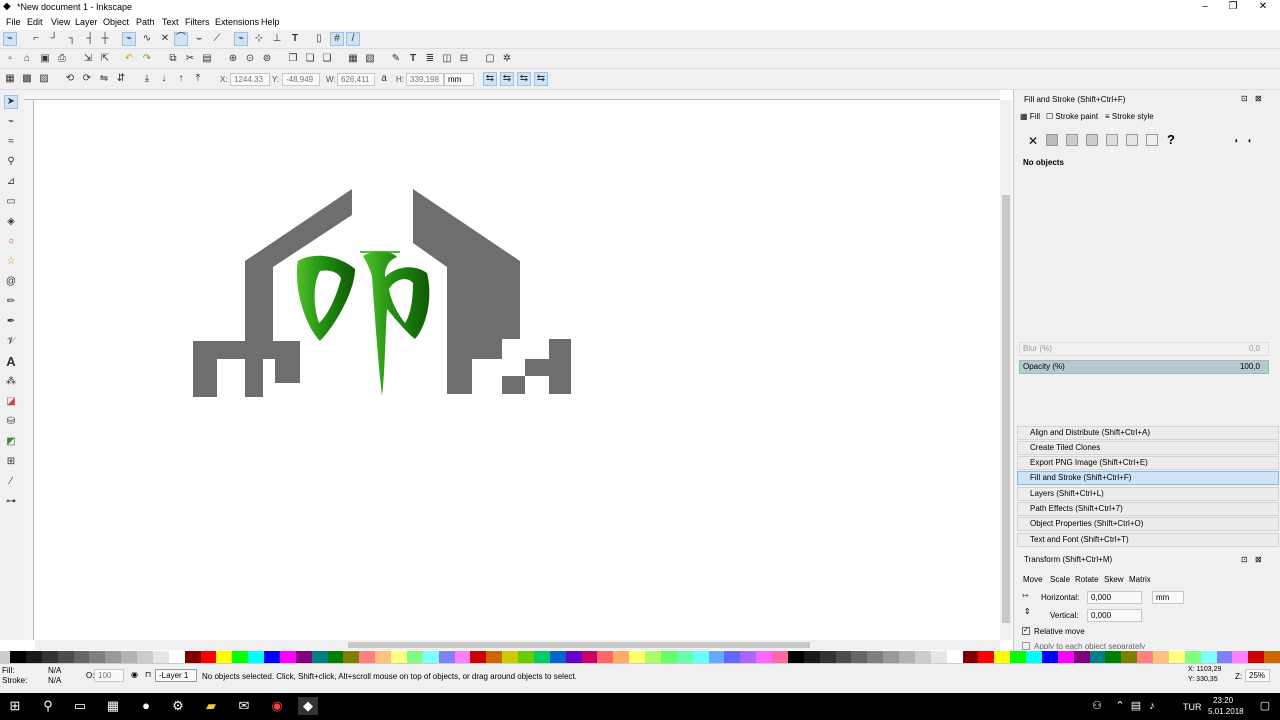  What do you see at coordinates (48, 706) in the screenshot?
I see `search-icon: ⚲` at bounding box center [48, 706].